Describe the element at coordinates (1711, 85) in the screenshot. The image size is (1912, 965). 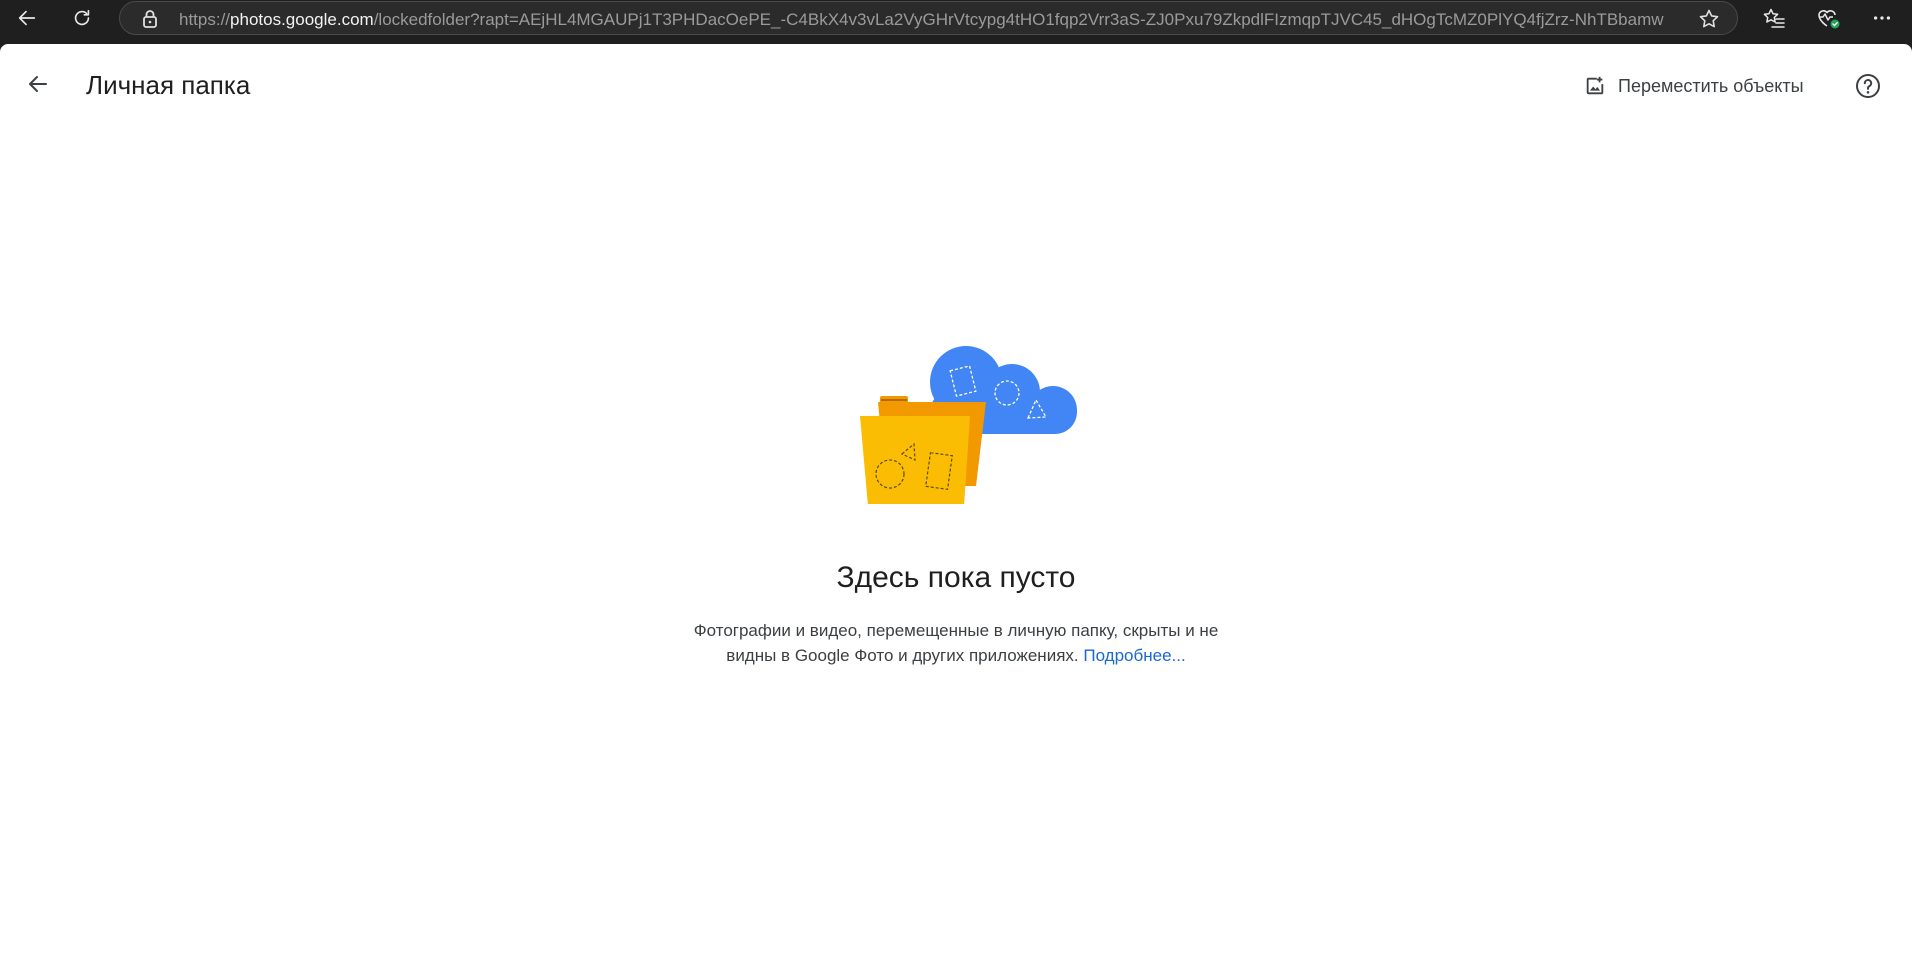
I see `move-items-label: Переместить объекты` at that location.